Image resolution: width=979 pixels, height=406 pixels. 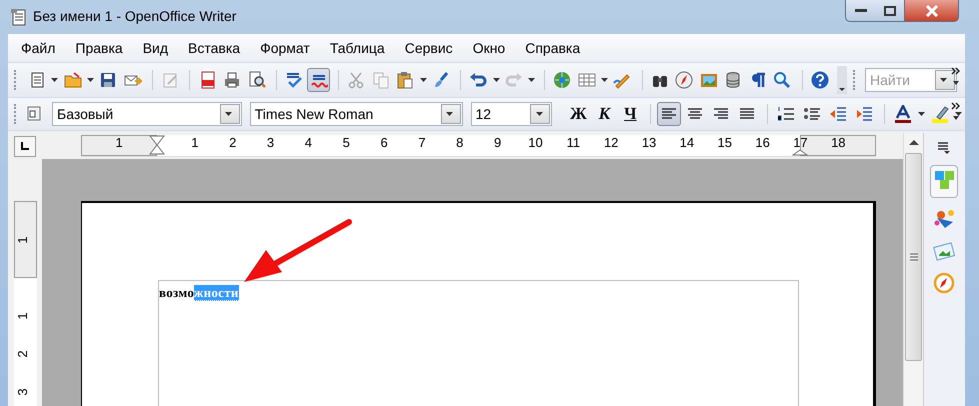 What do you see at coordinates (913, 257) in the screenshot?
I see `scrollbar-thumb` at bounding box center [913, 257].